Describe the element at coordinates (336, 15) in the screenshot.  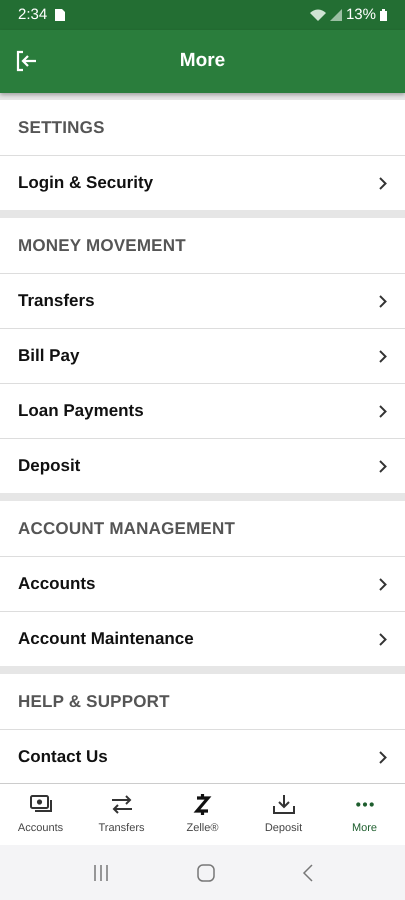
I see `signal-icon` at that location.